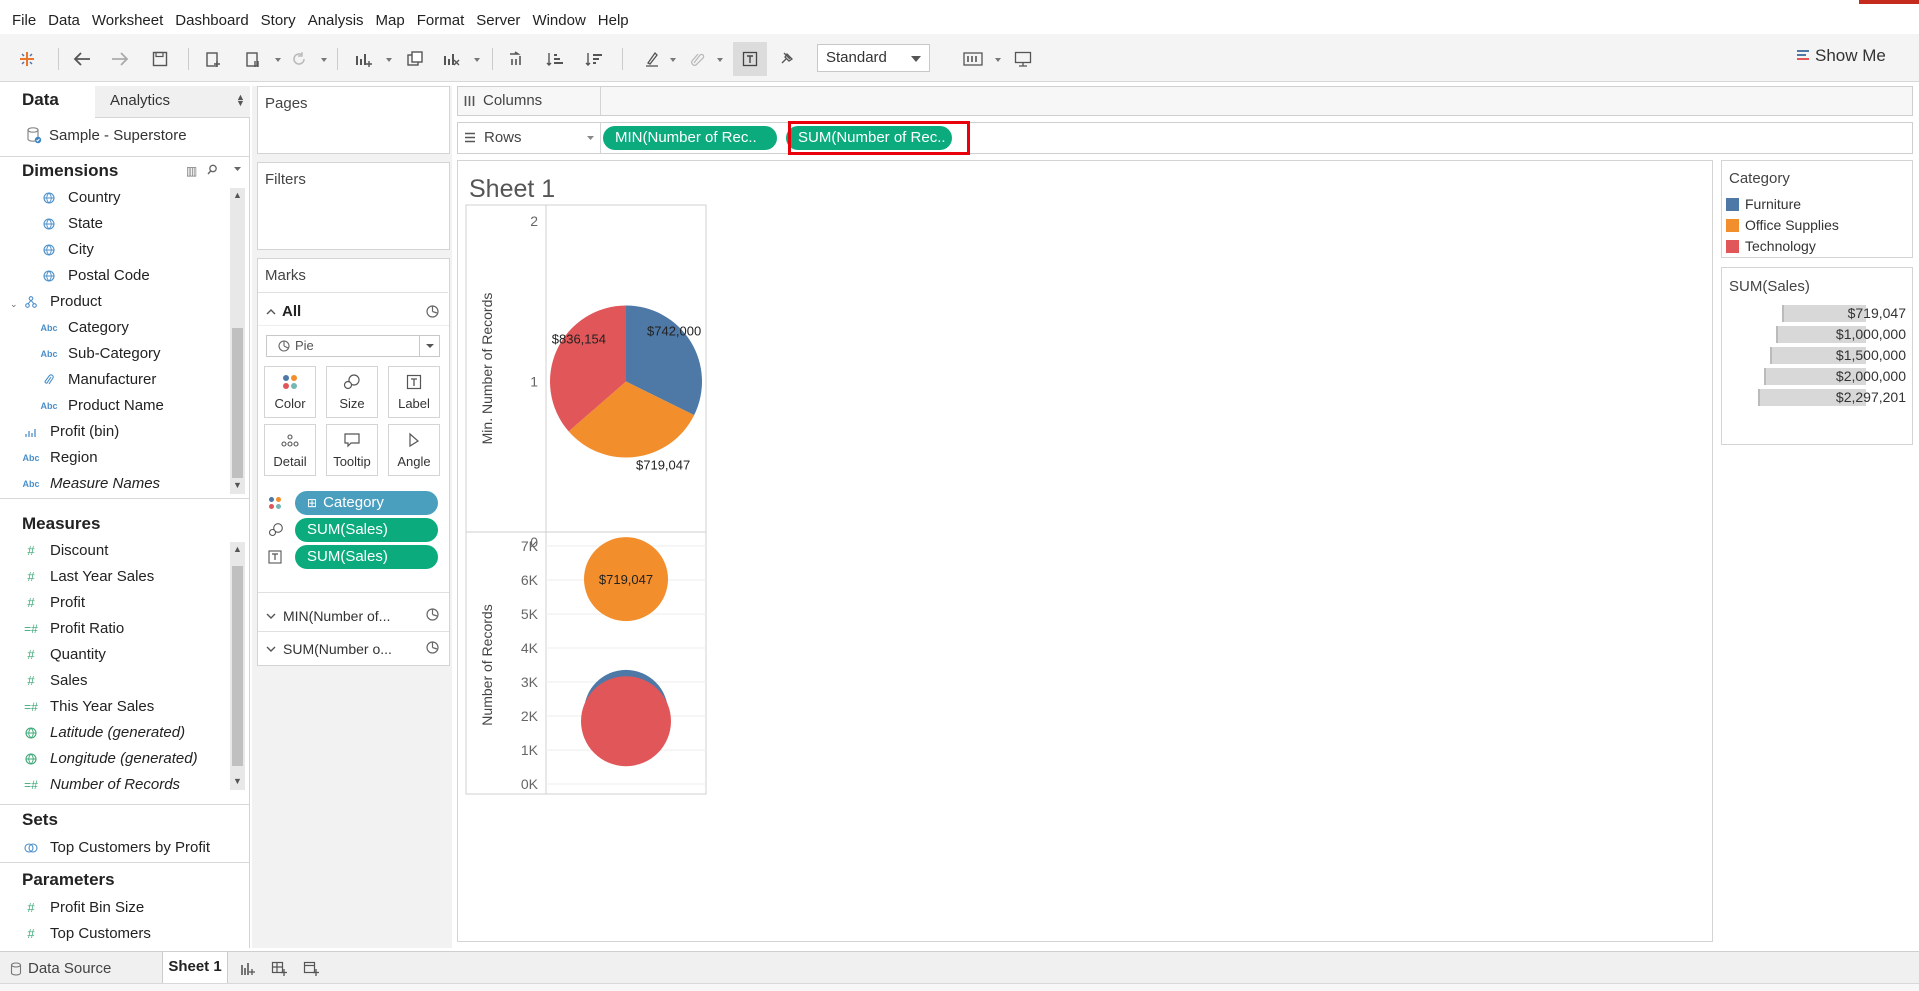  Describe the element at coordinates (110, 758) in the screenshot. I see `field-longitude-generated: Longitude (generated)` at that location.